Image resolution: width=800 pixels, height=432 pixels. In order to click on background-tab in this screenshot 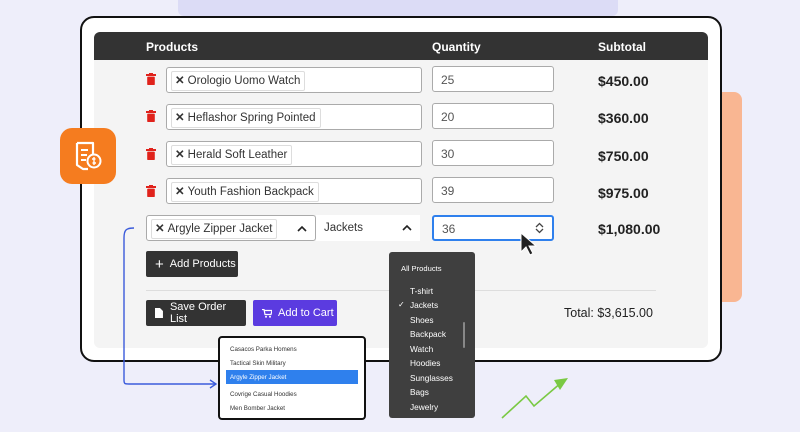, I will do `click(398, 8)`.